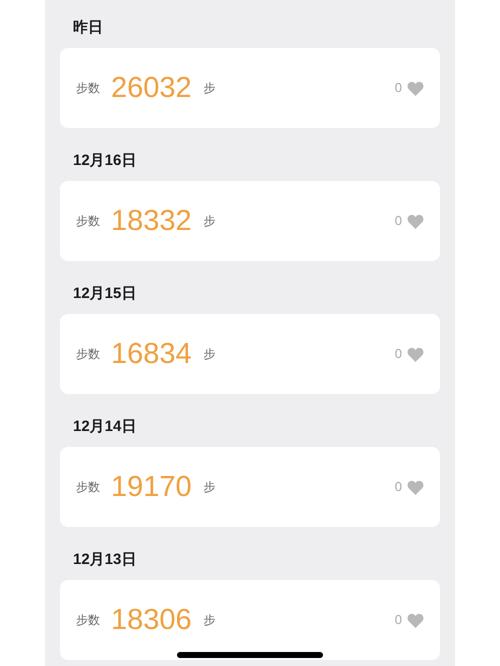 The height and width of the screenshot is (666, 500). I want to click on date-heading: 昨日, so click(87, 28).